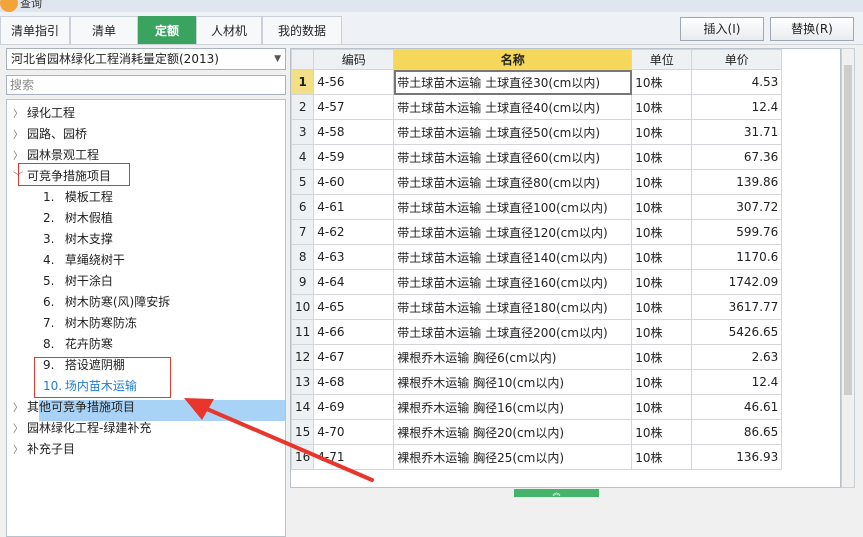 The width and height of the screenshot is (863, 537). I want to click on replace-button: 替换(R), so click(812, 29).